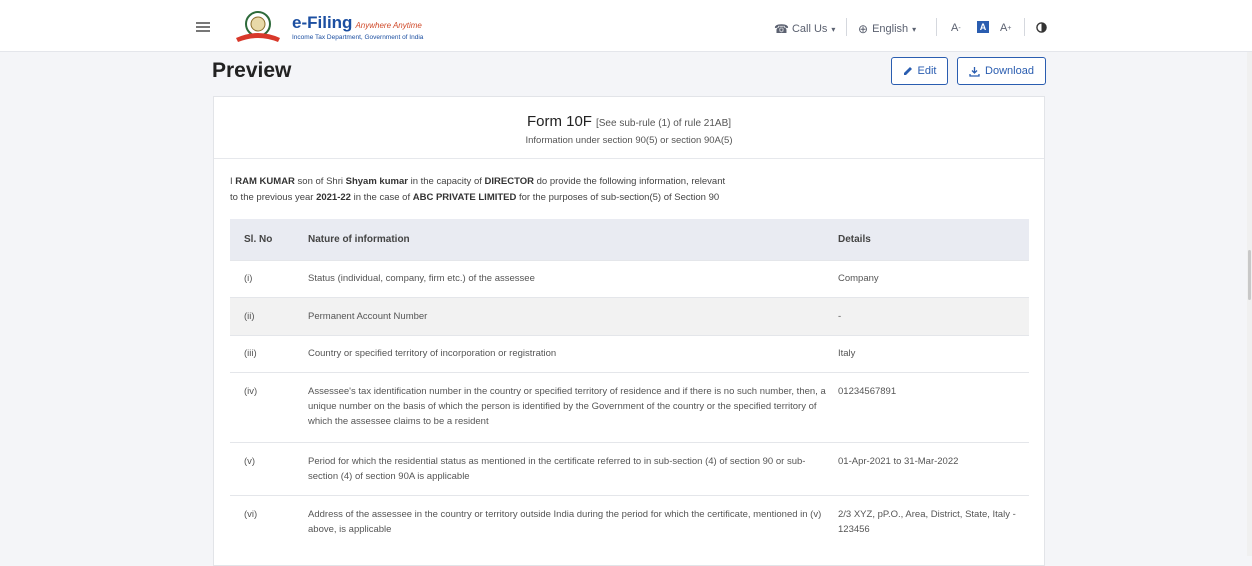  Describe the element at coordinates (933, 353) in the screenshot. I see `row-details: Italy` at that location.